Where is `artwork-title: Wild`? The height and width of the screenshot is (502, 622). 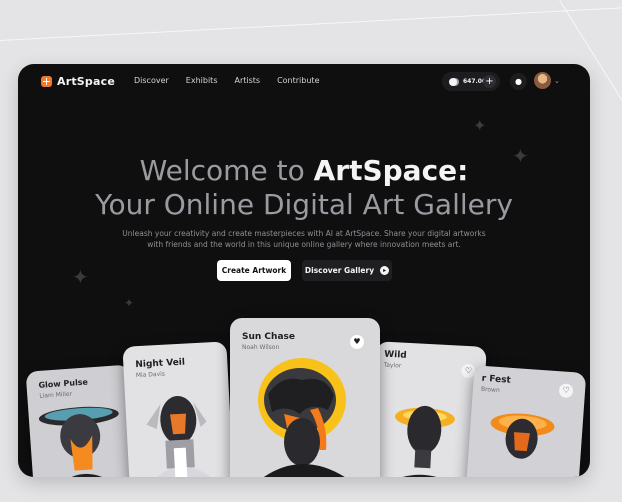 artwork-title: Wild is located at coordinates (395, 355).